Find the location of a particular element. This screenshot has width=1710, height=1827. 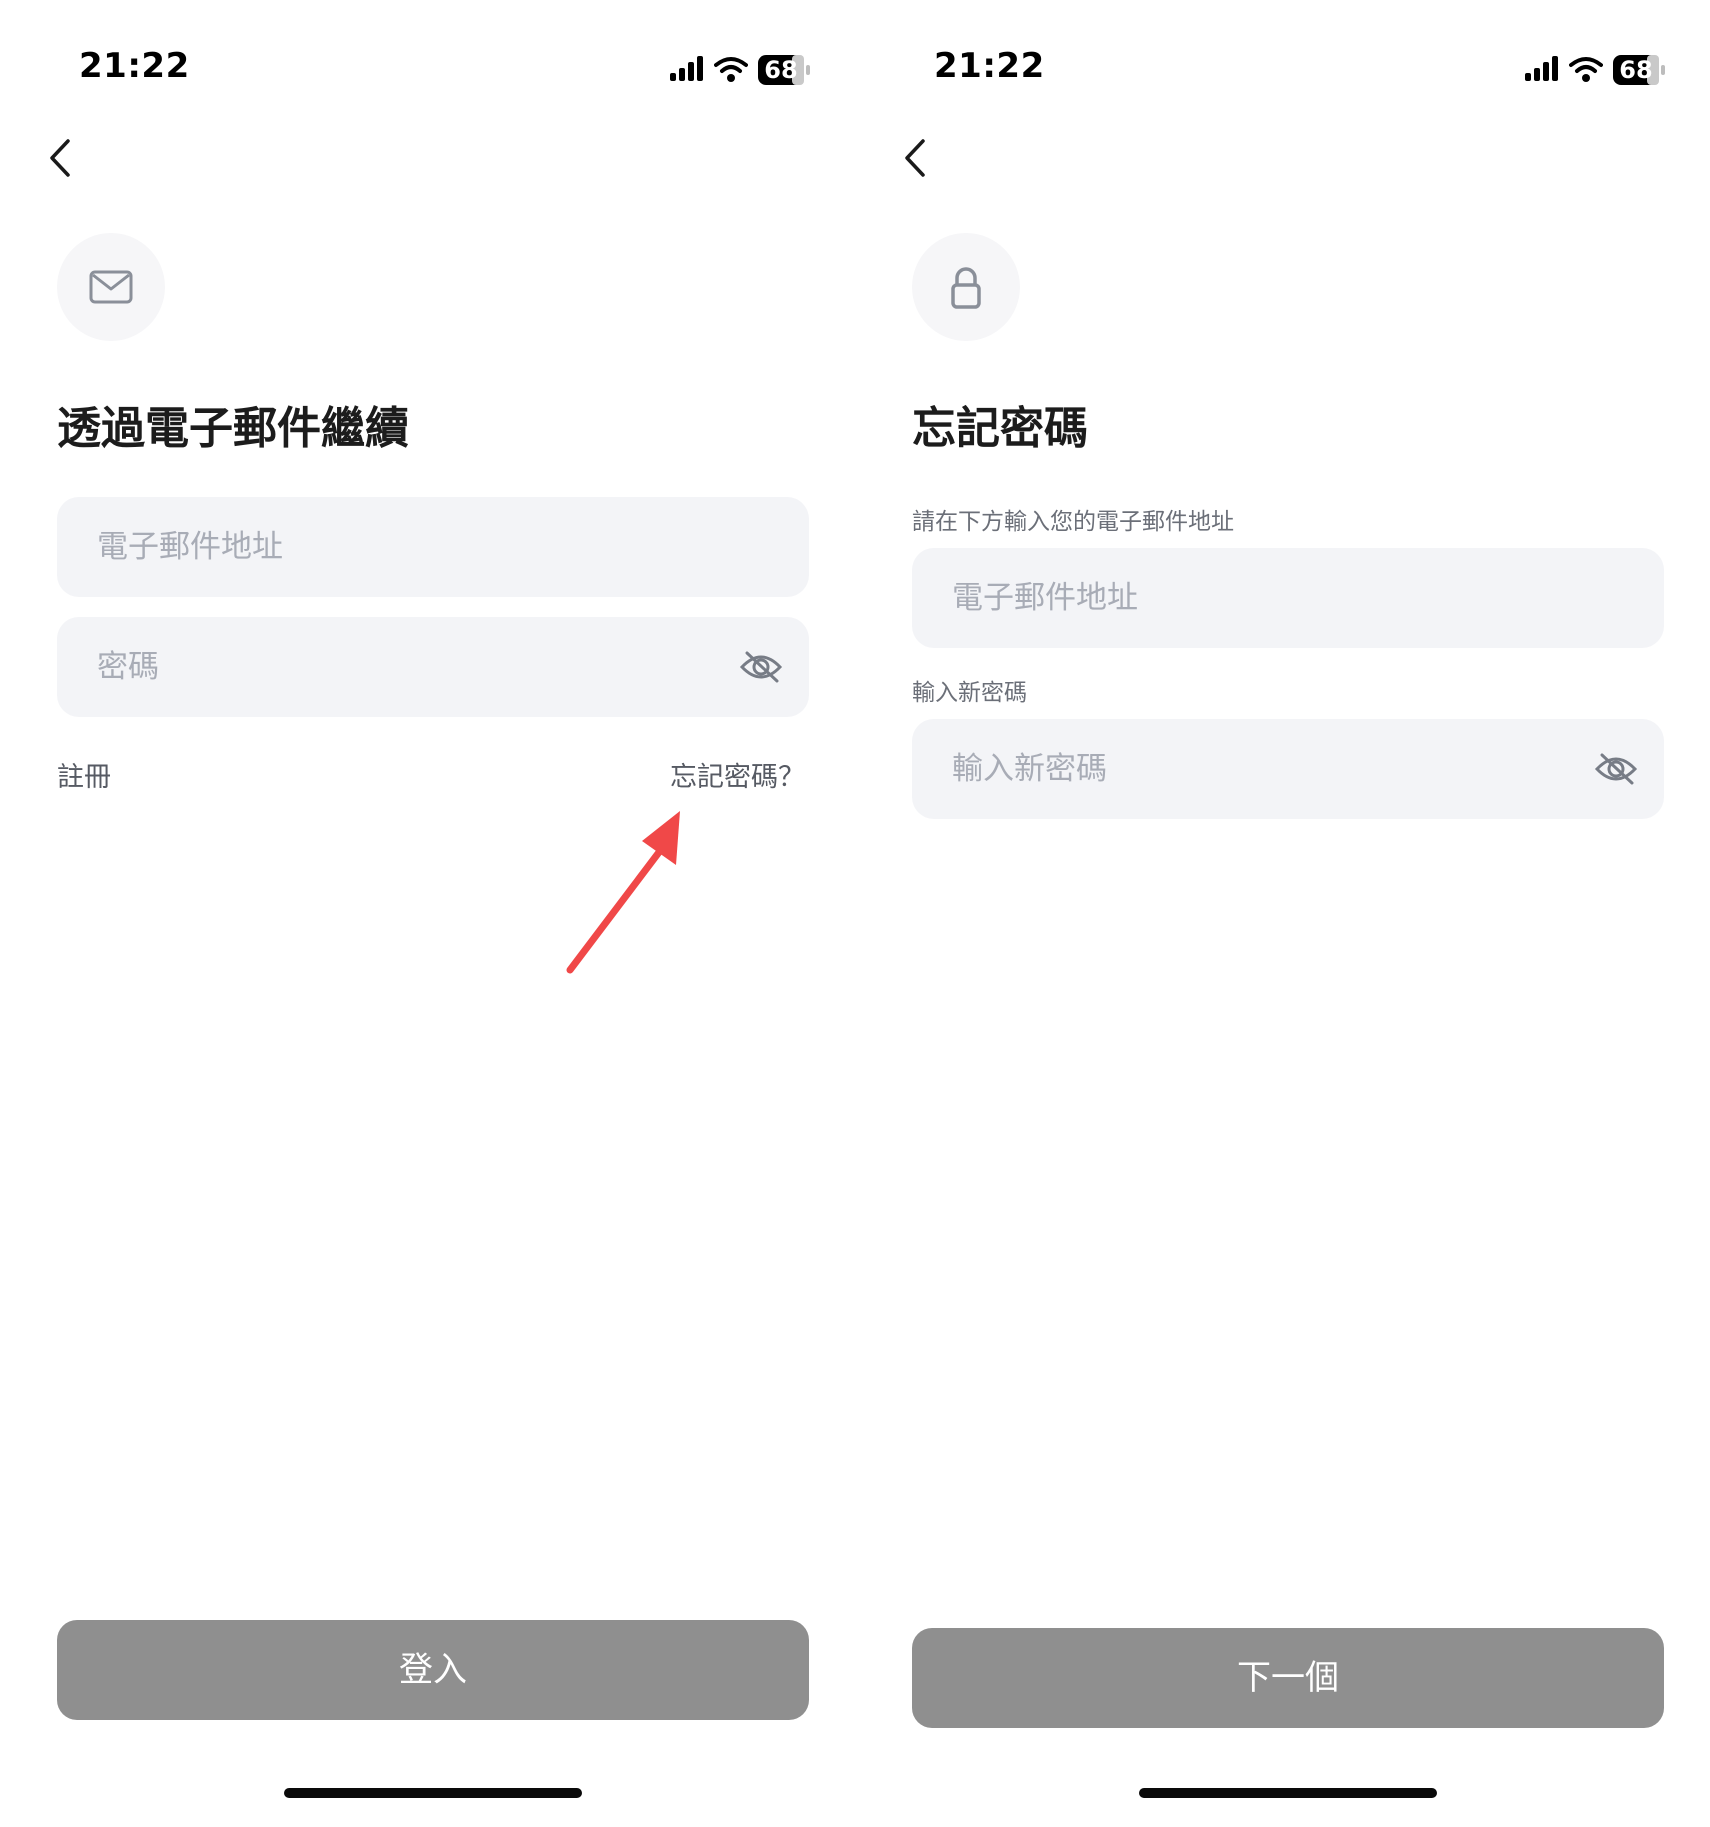

new-password-input: 輸入新密碼 is located at coordinates (1288, 769).